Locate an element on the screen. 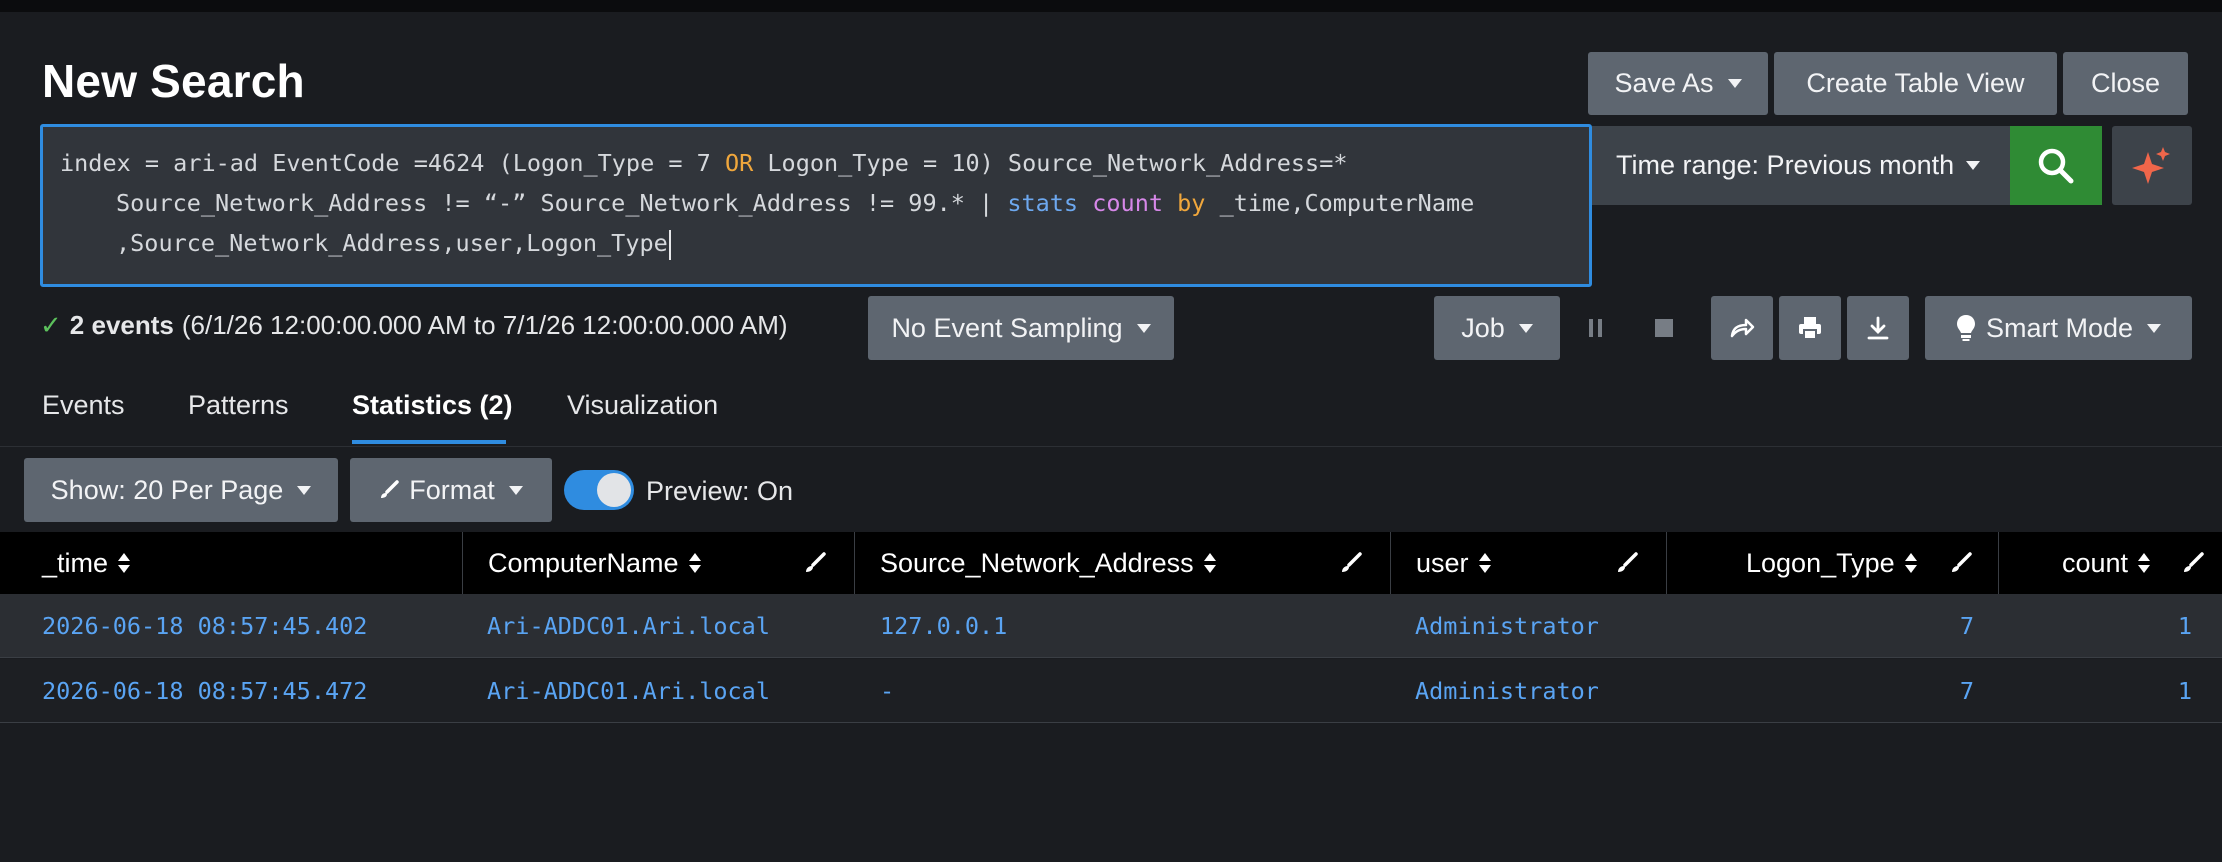 Image resolution: width=2222 pixels, height=862 pixels. tab-patterns: Patterns is located at coordinates (238, 405).